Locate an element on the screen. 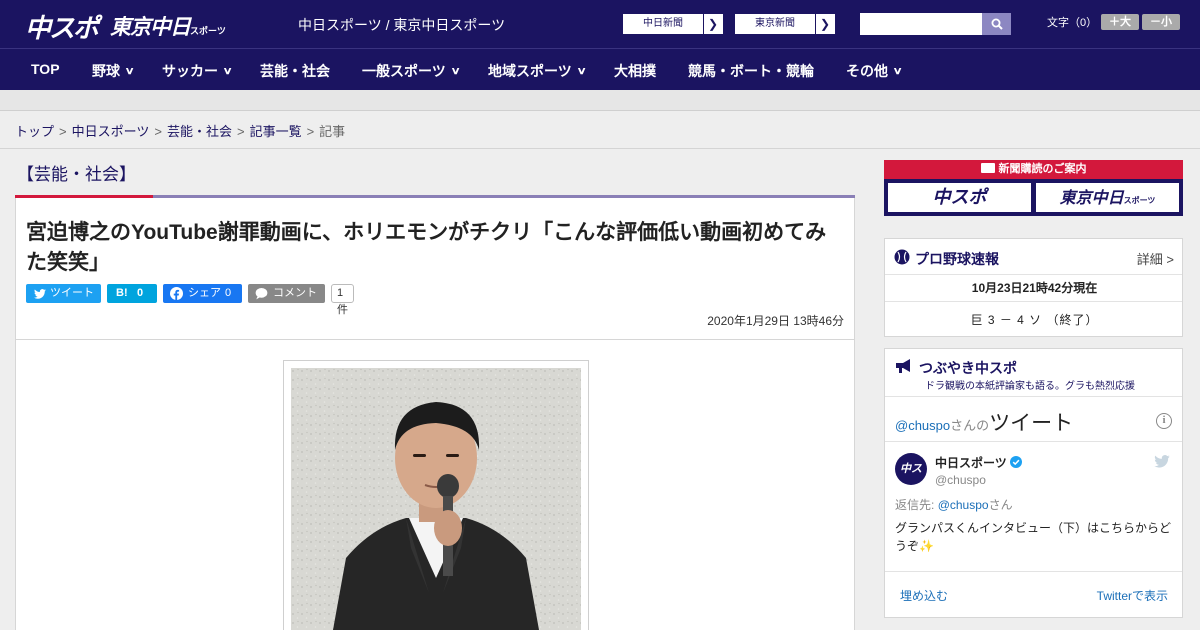 The image size is (1200, 630). tweet-text: グランパスくんインタビュー（下）はこちらからどうぞ✨ is located at coordinates (1033, 537).